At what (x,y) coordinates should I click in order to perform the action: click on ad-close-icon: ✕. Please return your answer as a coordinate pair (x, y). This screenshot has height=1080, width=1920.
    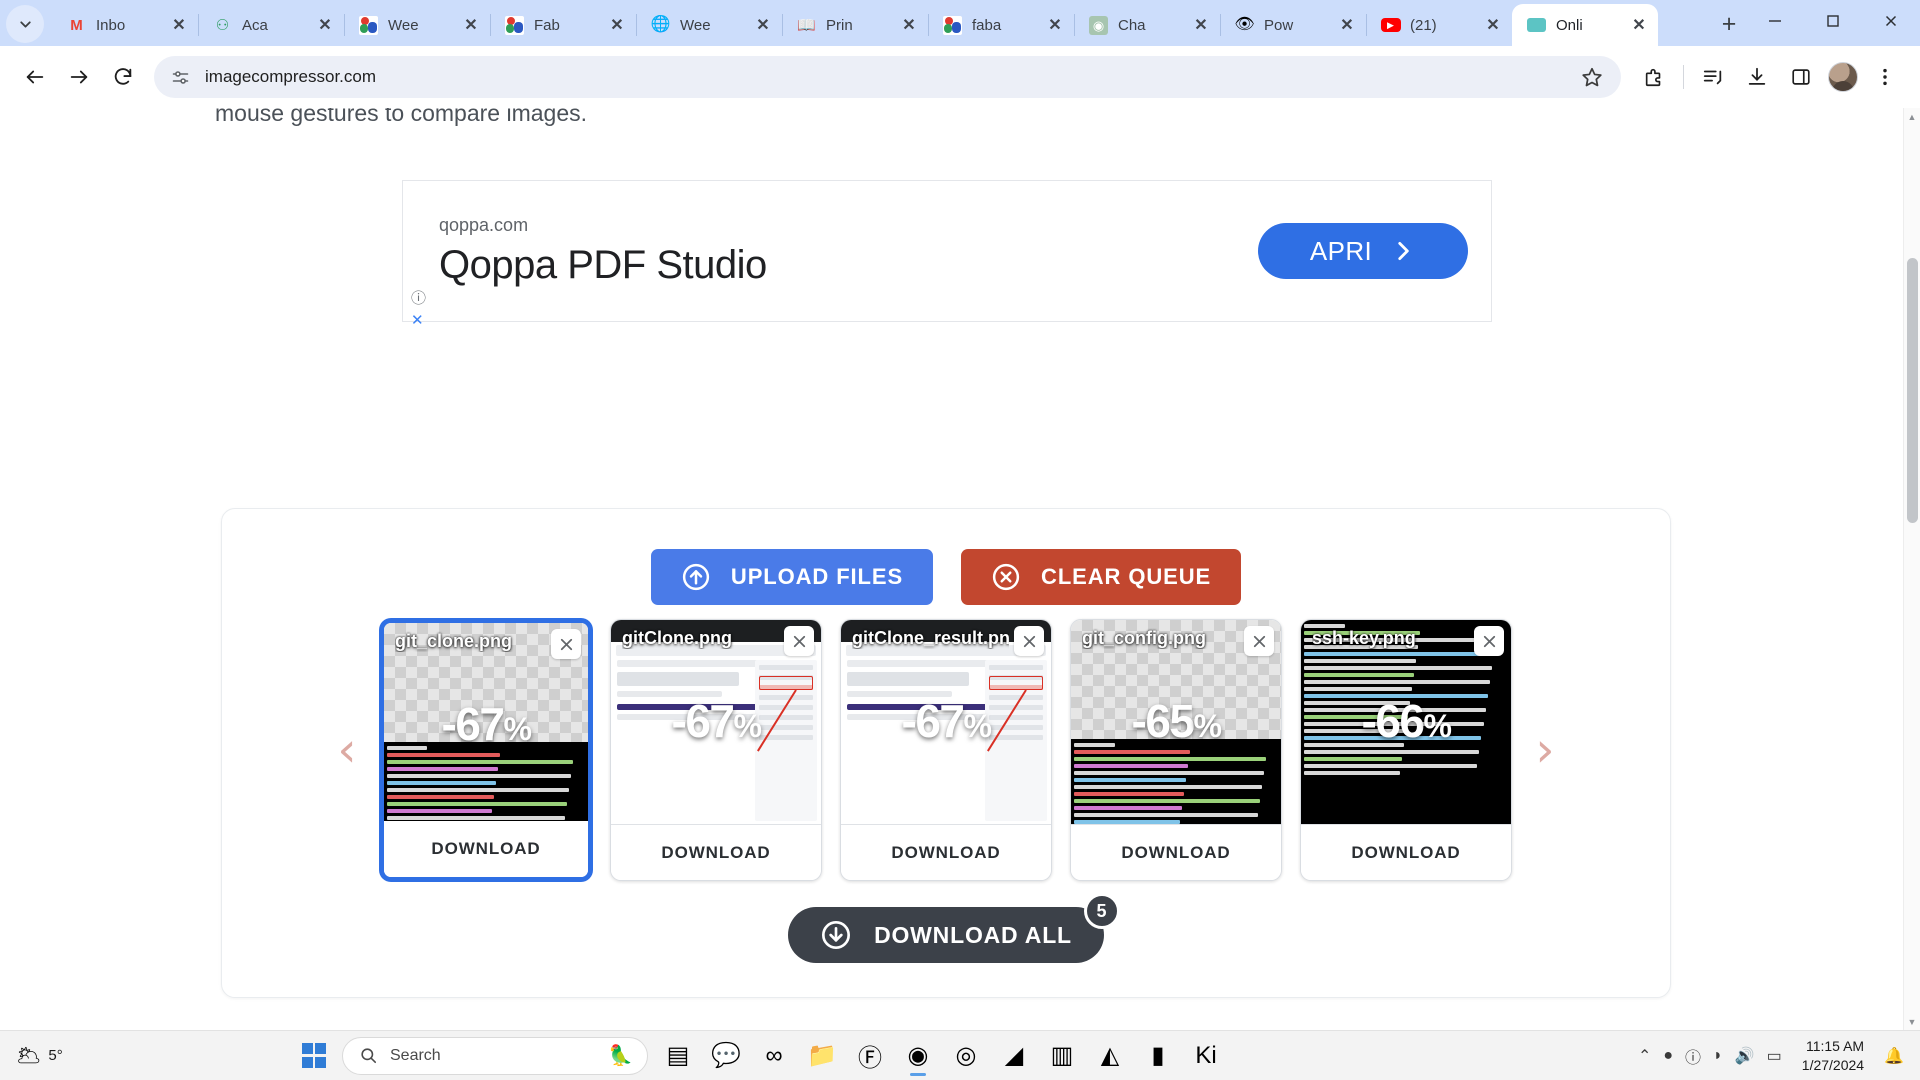
    Looking at the image, I should click on (417, 320).